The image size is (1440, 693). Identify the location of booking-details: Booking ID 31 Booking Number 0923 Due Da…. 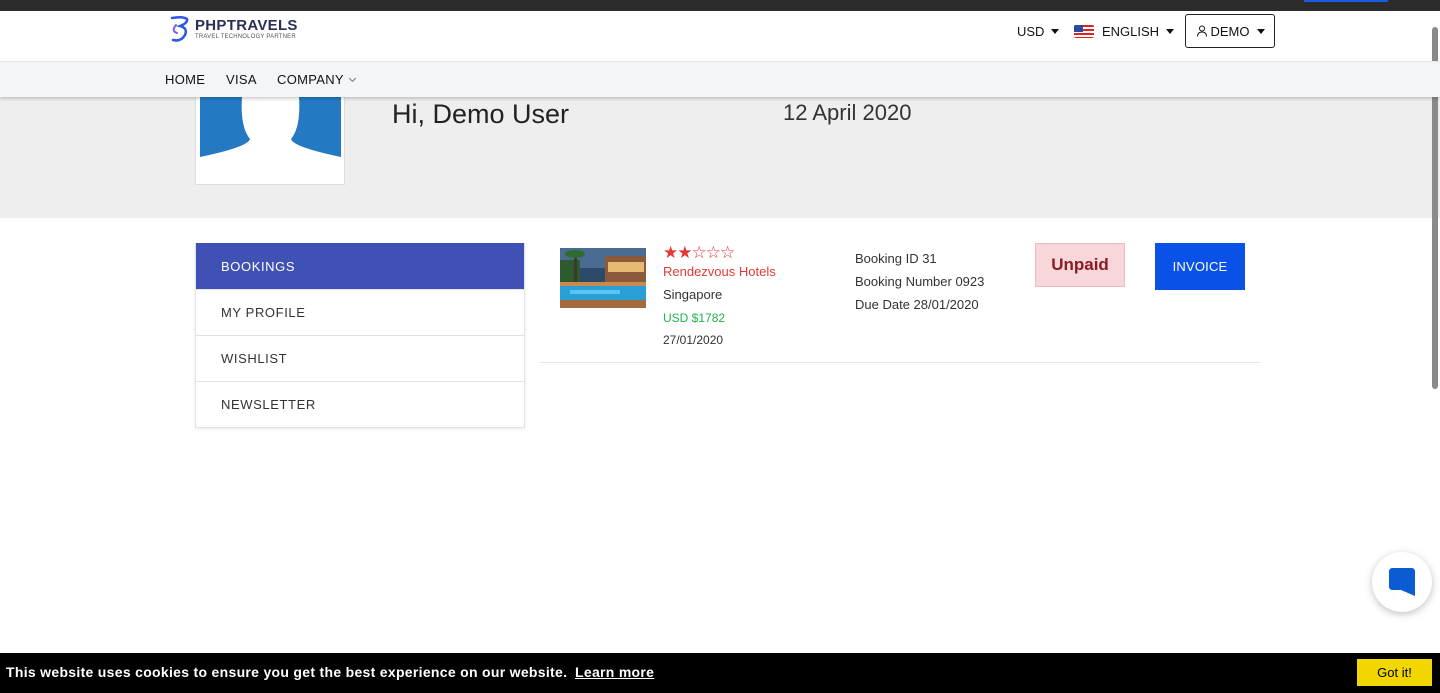
(919, 281).